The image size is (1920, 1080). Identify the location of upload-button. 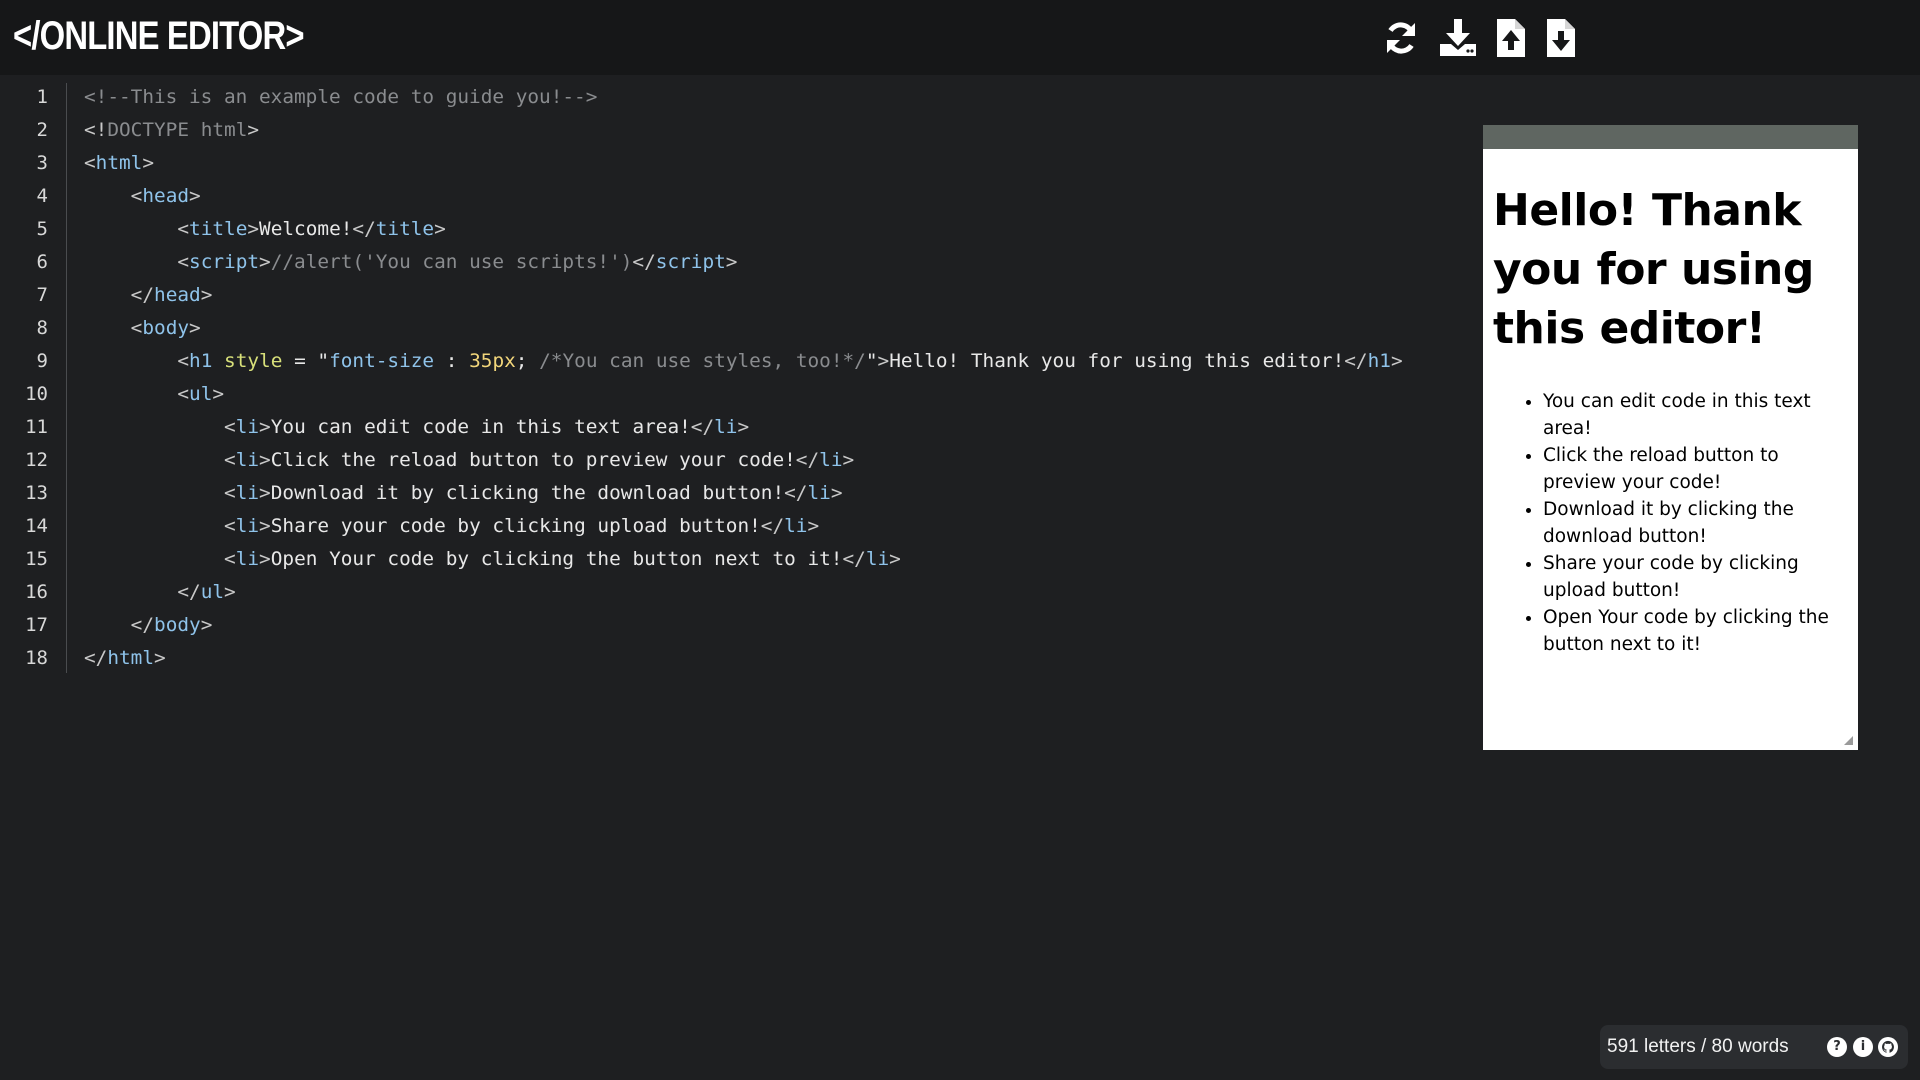
(1511, 38).